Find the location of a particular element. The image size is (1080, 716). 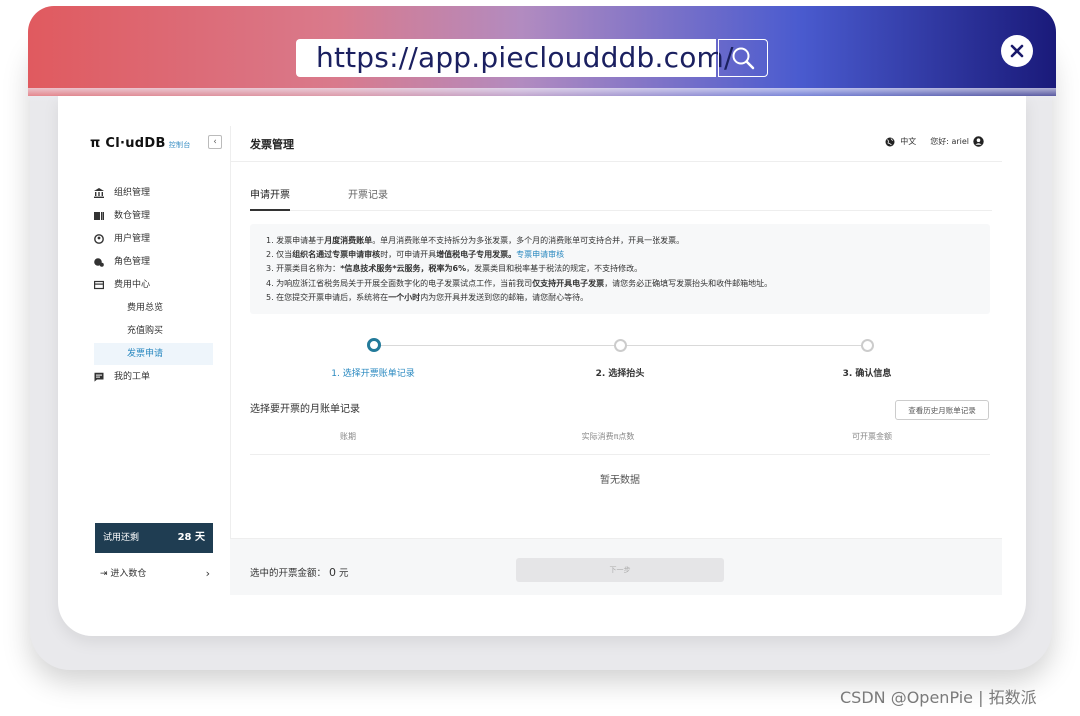

step-2-label: 2. 选择抬头 is located at coordinates (620, 374).